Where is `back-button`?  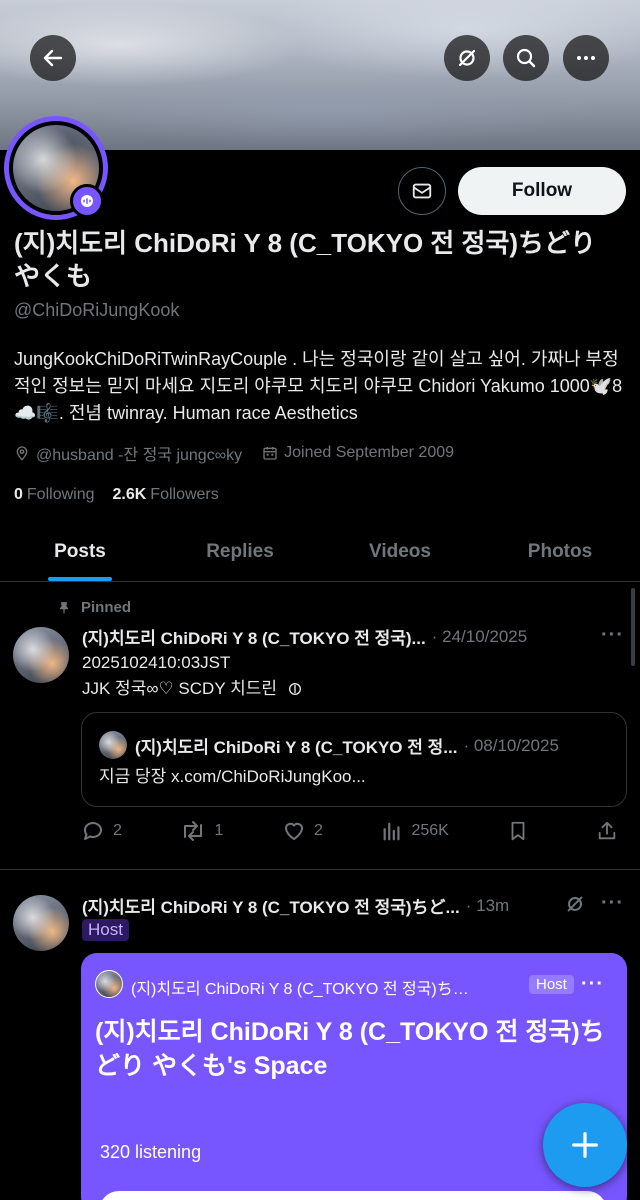
back-button is located at coordinates (53, 58).